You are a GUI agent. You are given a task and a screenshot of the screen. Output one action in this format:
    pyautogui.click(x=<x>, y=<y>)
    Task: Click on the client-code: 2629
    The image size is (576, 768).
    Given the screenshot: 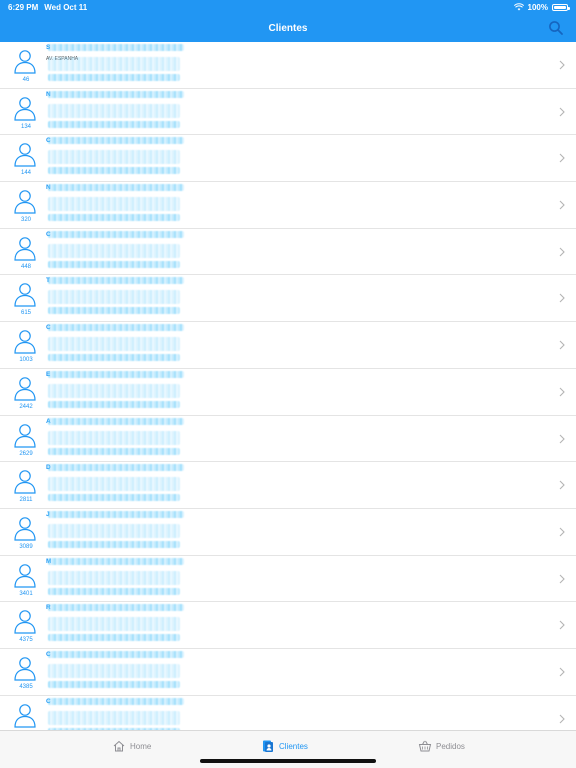 What is the action you would take?
    pyautogui.click(x=26, y=453)
    